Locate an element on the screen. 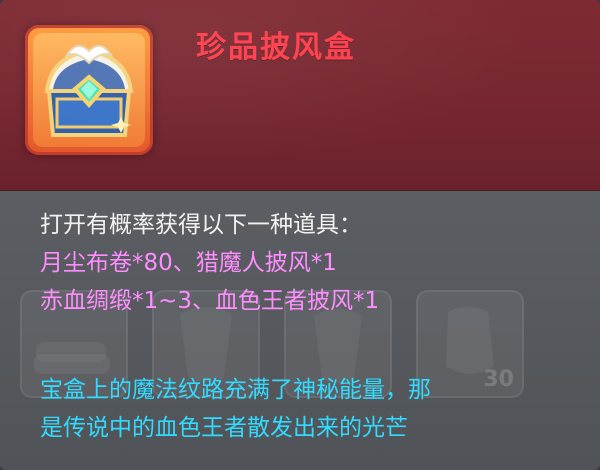 The image size is (600, 470). flavor-text-line-1: 宝盒上的魔法纹路充满了神秘能量，那 is located at coordinates (235, 390).